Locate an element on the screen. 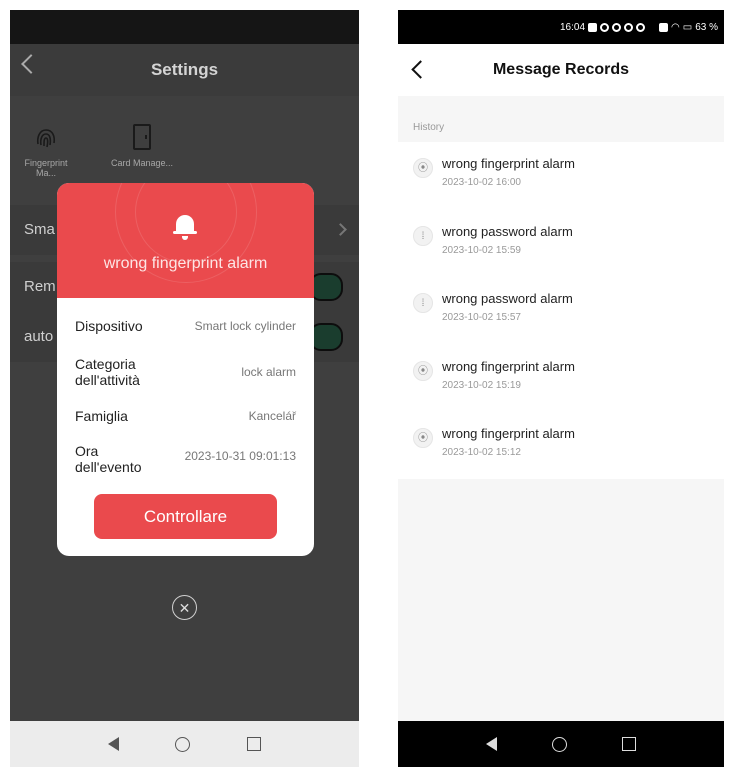  detail-value: Kancelář is located at coordinates (272, 416).